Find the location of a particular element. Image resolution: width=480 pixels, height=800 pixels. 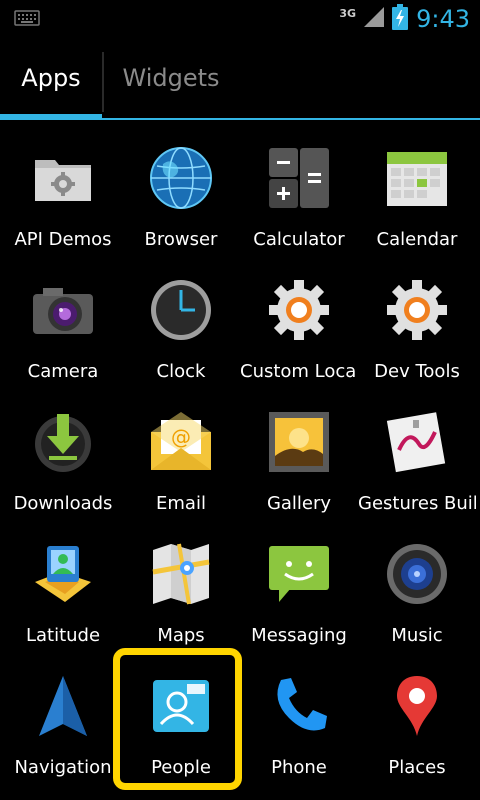

people-highlight-box is located at coordinates (177, 719).